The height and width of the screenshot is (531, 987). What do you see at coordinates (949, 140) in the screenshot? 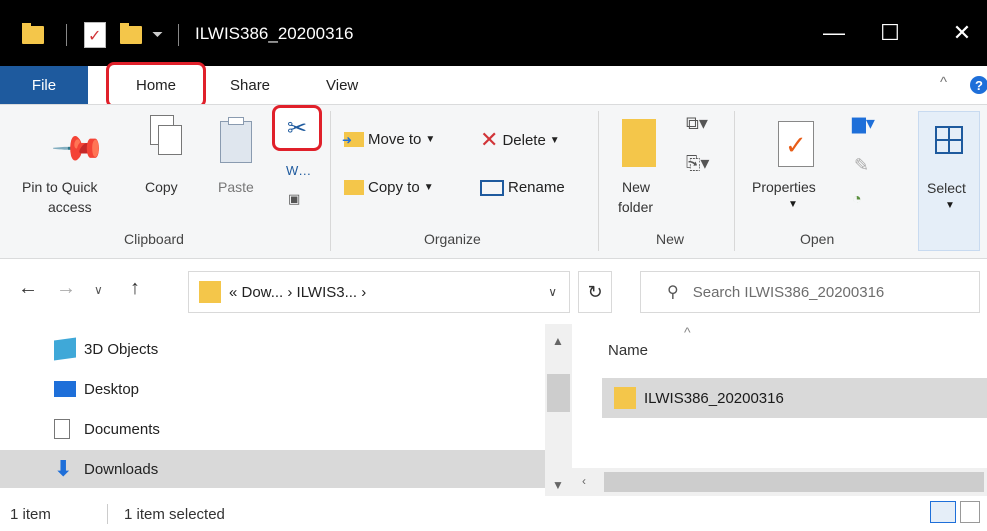
I see `select-all-icon` at bounding box center [949, 140].